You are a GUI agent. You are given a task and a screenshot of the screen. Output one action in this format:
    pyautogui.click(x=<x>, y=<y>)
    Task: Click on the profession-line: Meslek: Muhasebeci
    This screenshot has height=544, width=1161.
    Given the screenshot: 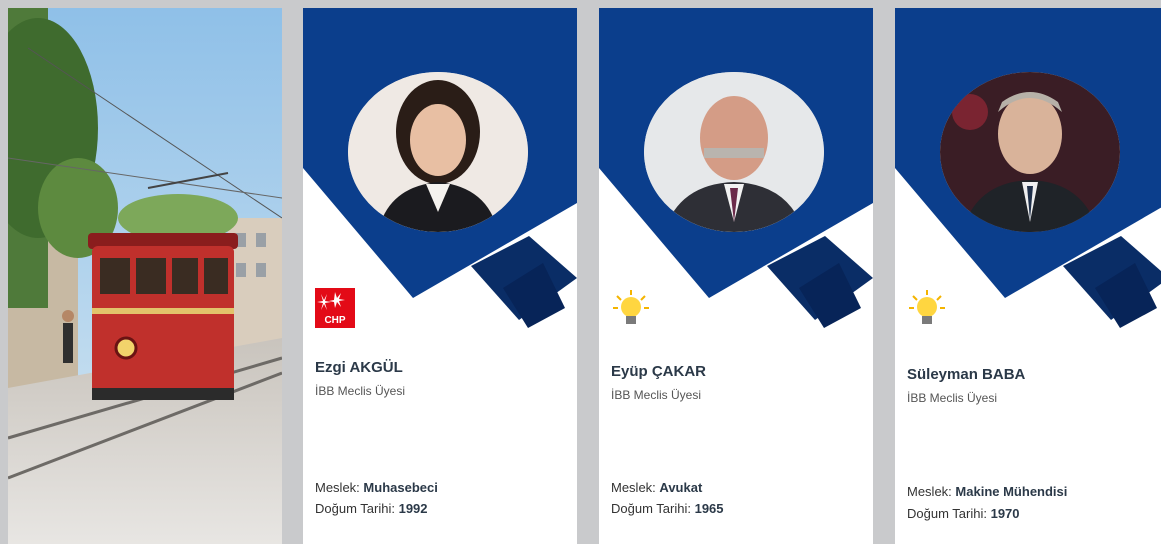 What is the action you would take?
    pyautogui.click(x=376, y=487)
    